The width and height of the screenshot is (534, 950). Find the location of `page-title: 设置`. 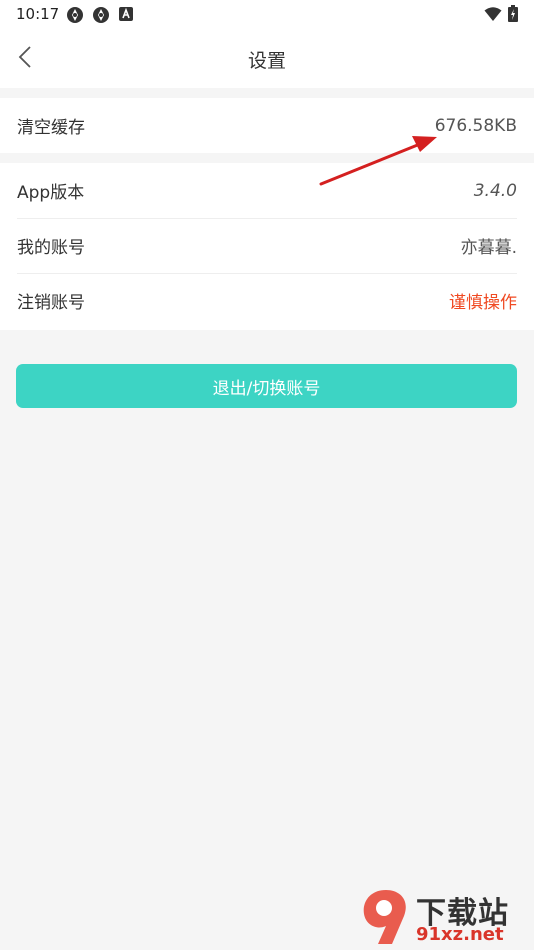

page-title: 设置 is located at coordinates (266, 61).